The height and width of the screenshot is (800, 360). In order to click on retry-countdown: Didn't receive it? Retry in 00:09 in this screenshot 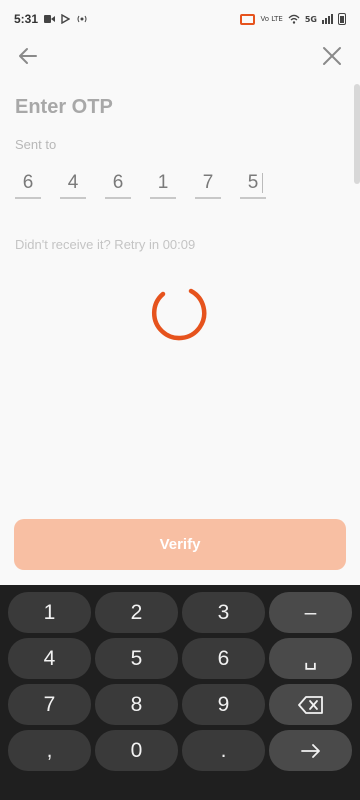, I will do `click(105, 244)`.